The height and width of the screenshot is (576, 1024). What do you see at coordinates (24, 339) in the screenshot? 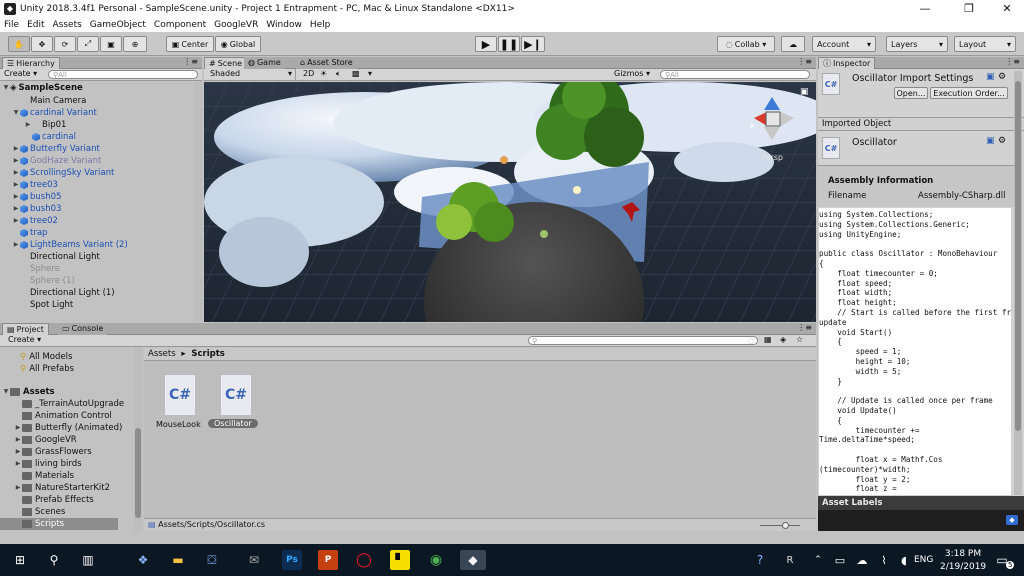
I see `project-create-button: Create ▾` at bounding box center [24, 339].